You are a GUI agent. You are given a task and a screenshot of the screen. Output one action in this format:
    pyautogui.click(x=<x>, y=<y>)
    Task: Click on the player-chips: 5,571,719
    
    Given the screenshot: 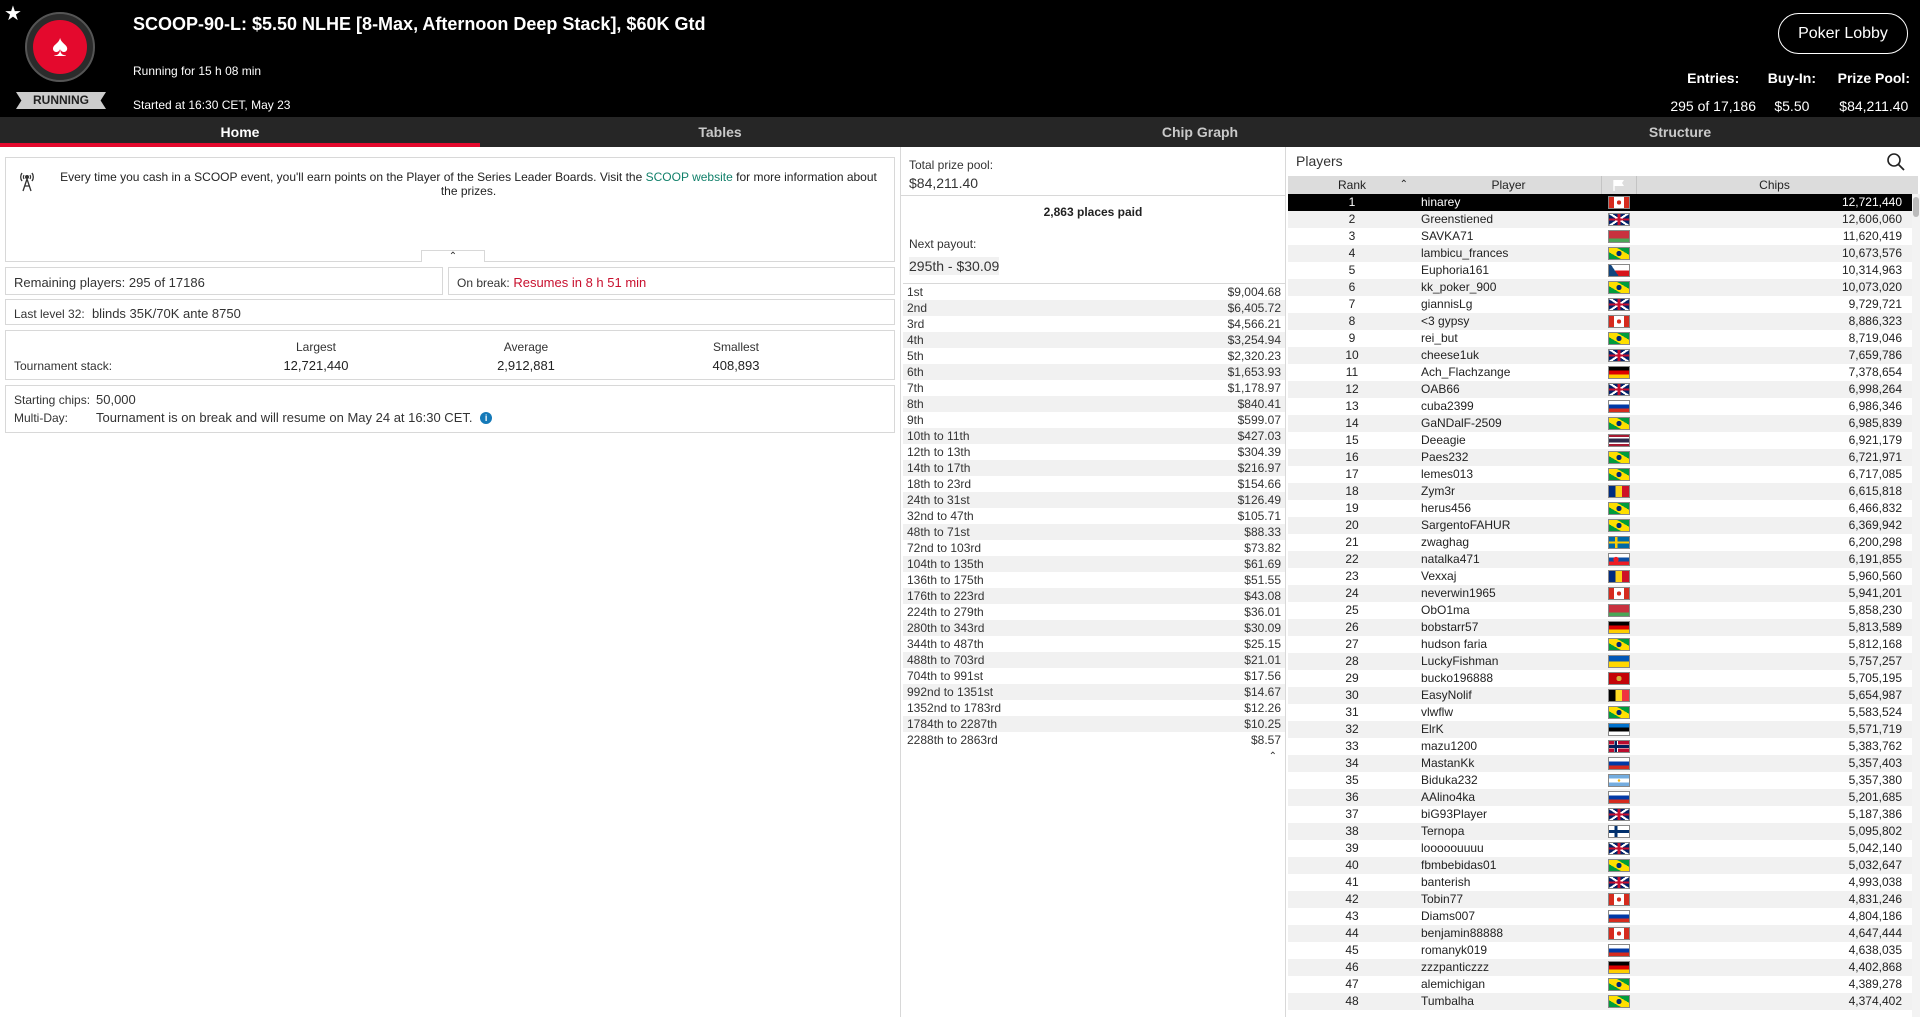 What is the action you would take?
    pyautogui.click(x=1875, y=729)
    